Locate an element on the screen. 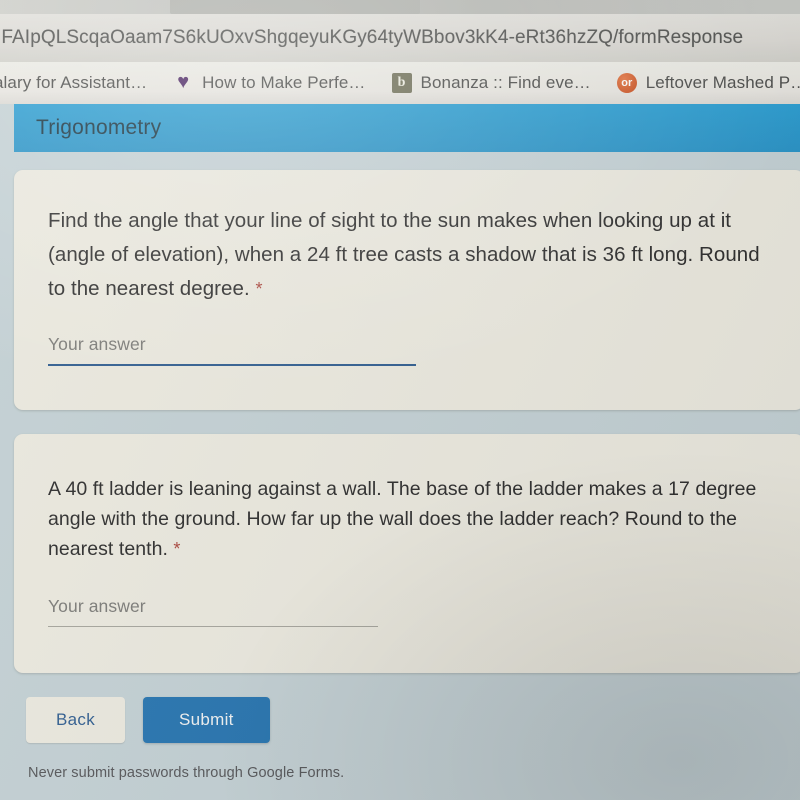 Image resolution: width=800 pixels, height=800 pixels. answer-input-1: Your answer is located at coordinates (411, 349).